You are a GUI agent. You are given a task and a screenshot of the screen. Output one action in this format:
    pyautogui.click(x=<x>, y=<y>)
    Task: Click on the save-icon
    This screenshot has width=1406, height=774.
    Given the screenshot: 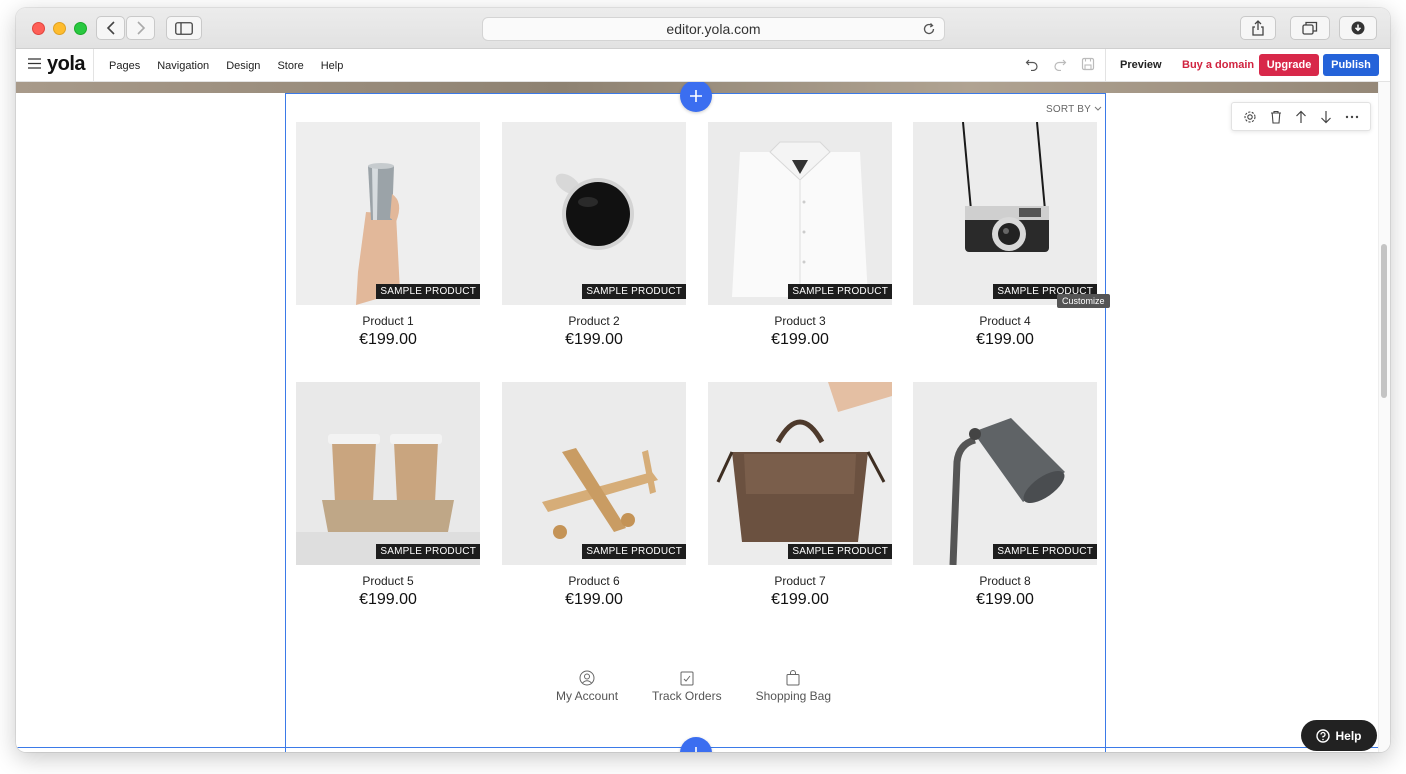 What is the action you would take?
    pyautogui.click(x=1088, y=64)
    